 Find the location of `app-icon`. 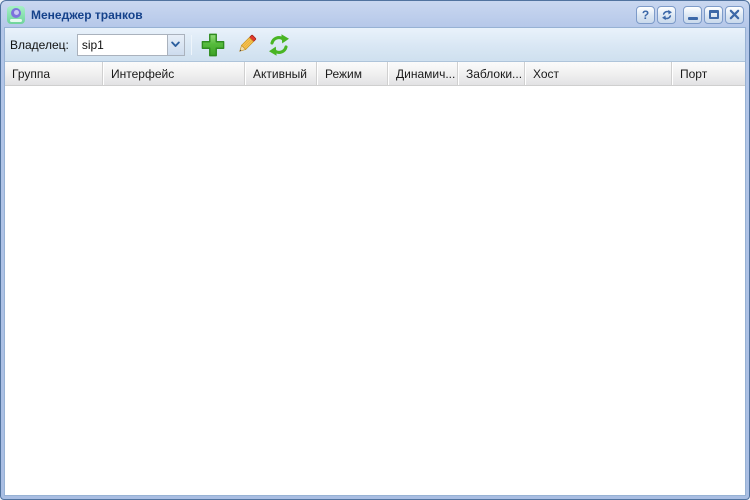

app-icon is located at coordinates (16, 14).